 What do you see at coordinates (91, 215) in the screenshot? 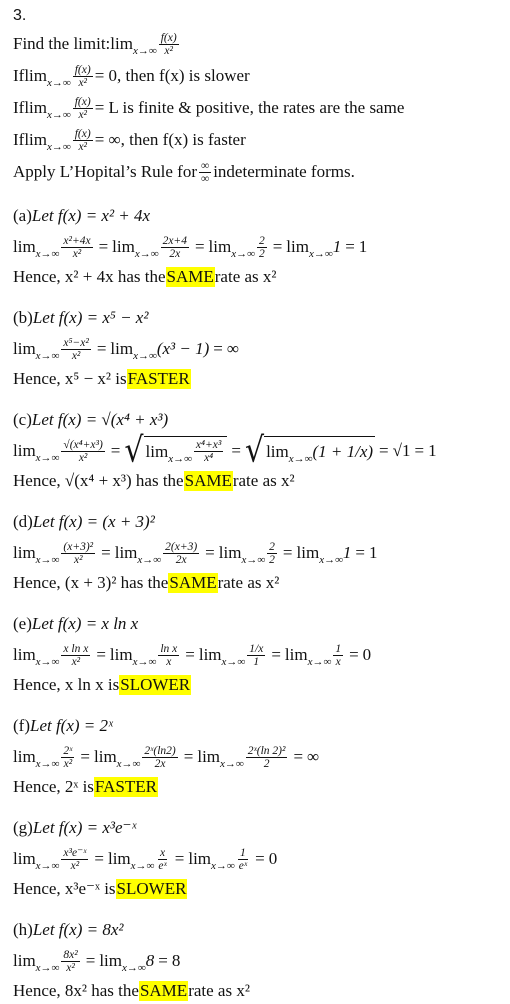
I see `function-definition: Let f(x) = x² + 4x` at bounding box center [91, 215].